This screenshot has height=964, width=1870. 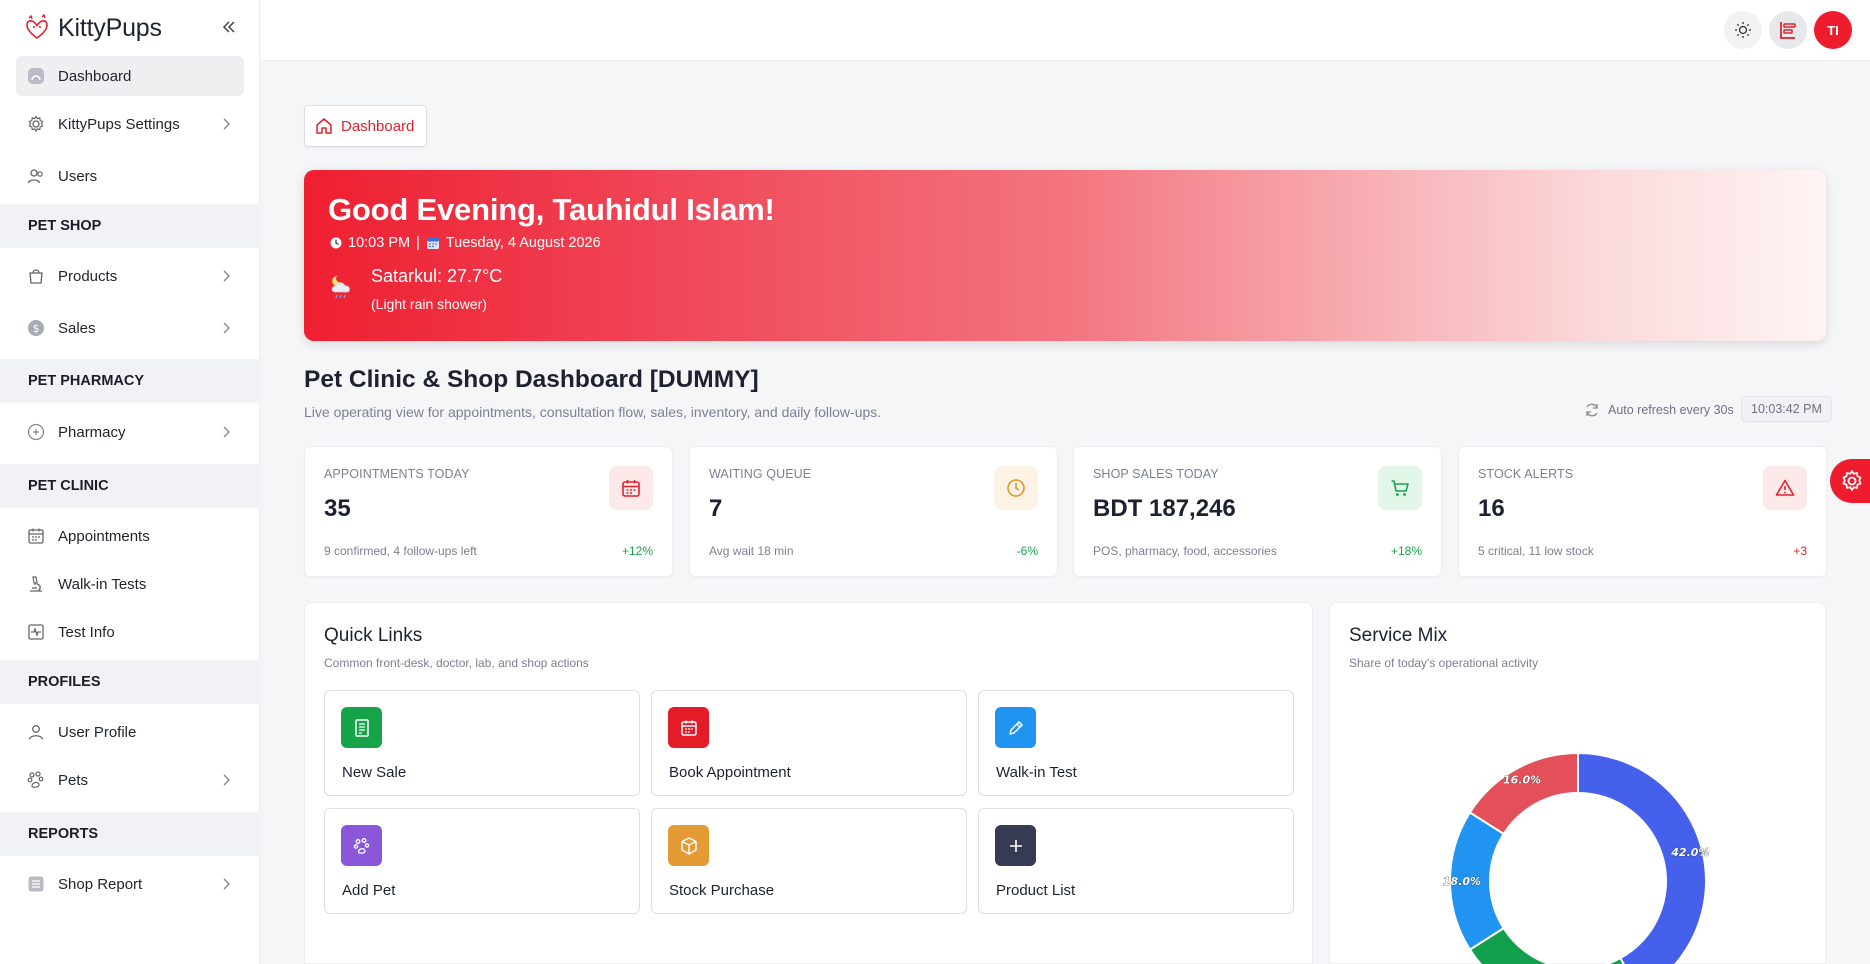 What do you see at coordinates (366, 126) in the screenshot?
I see `breadcrumb: Dashboard` at bounding box center [366, 126].